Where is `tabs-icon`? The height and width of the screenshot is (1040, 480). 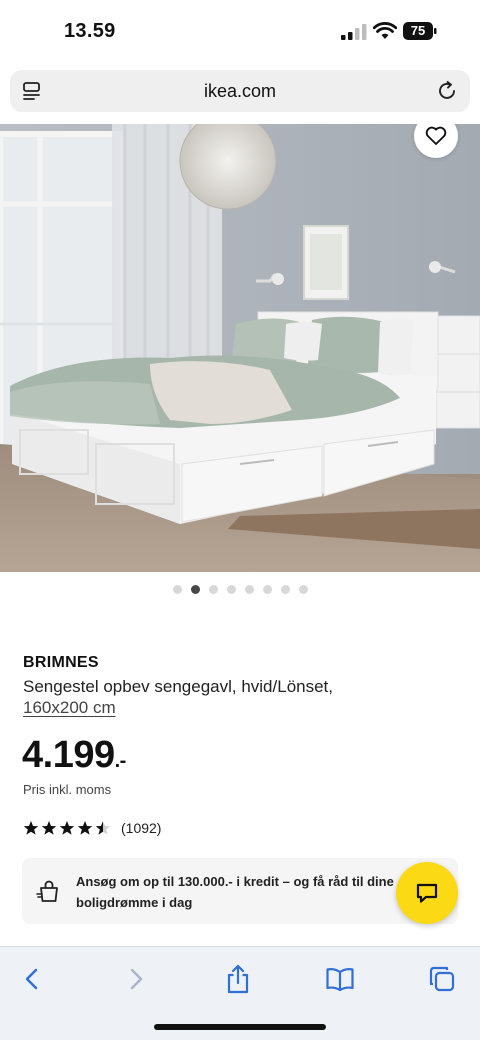
tabs-icon is located at coordinates (442, 979).